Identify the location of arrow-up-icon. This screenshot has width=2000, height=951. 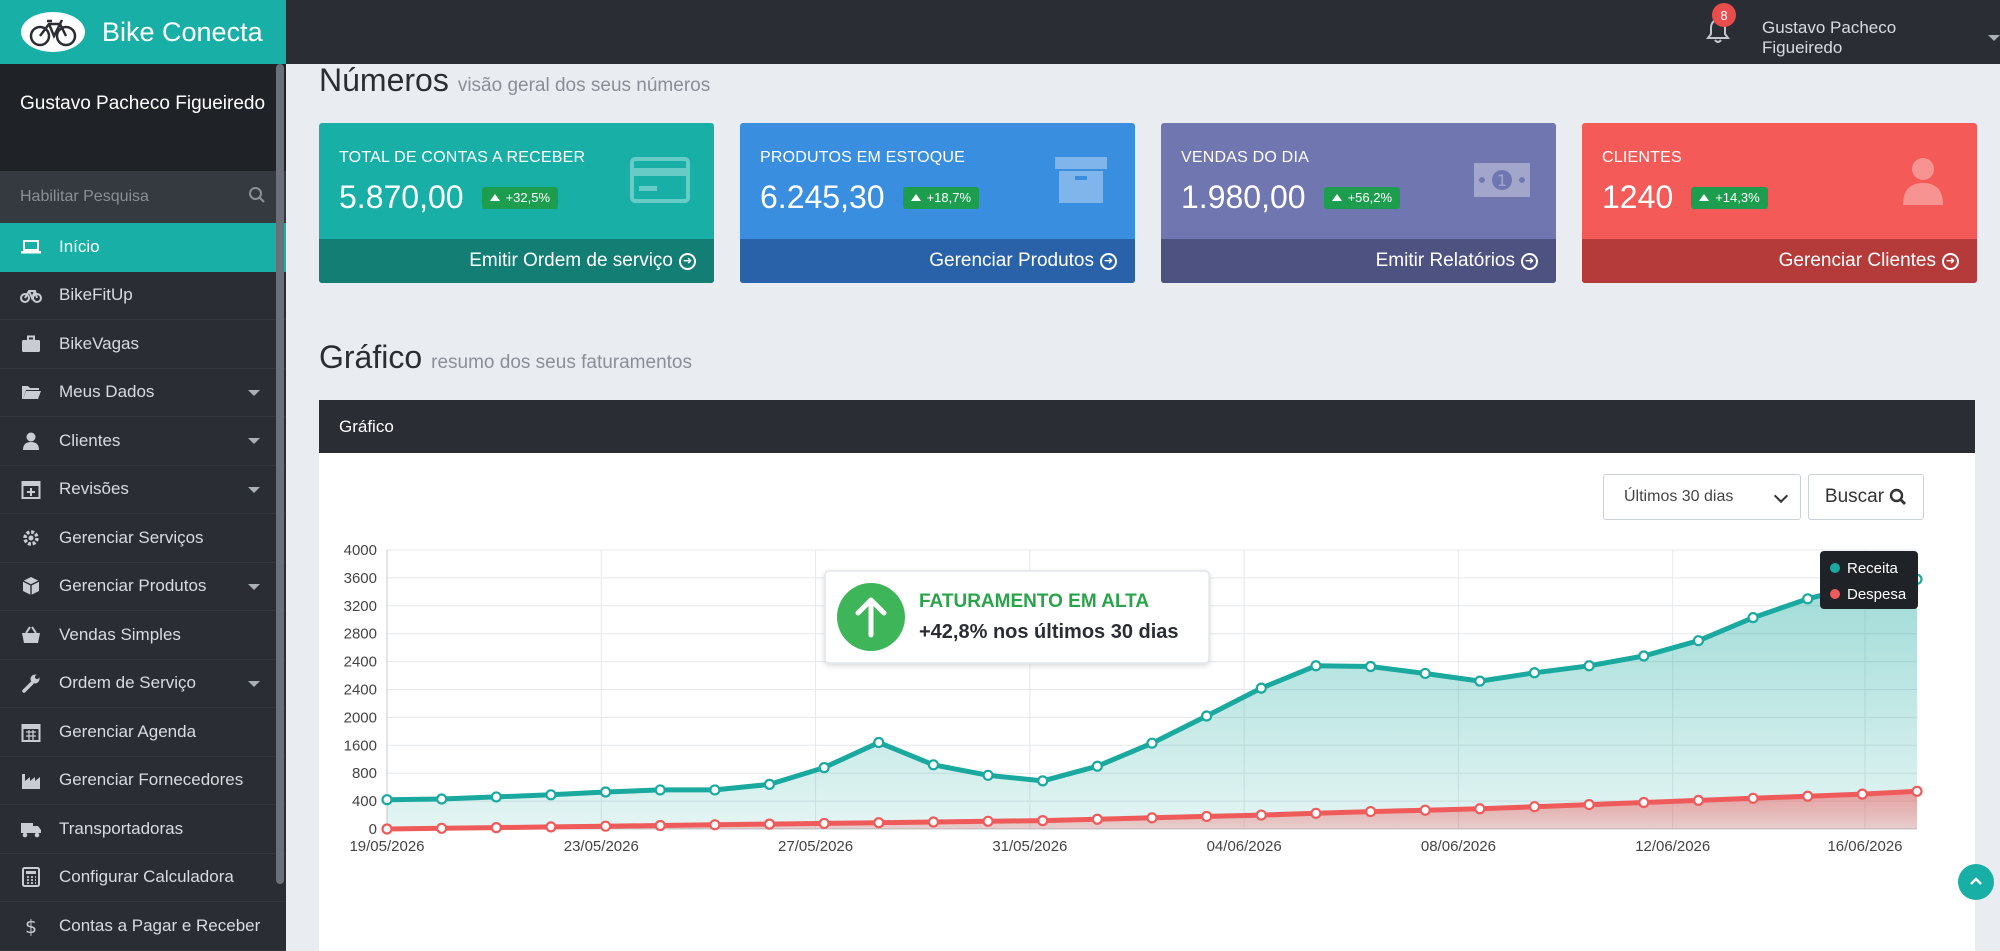
(1704, 197).